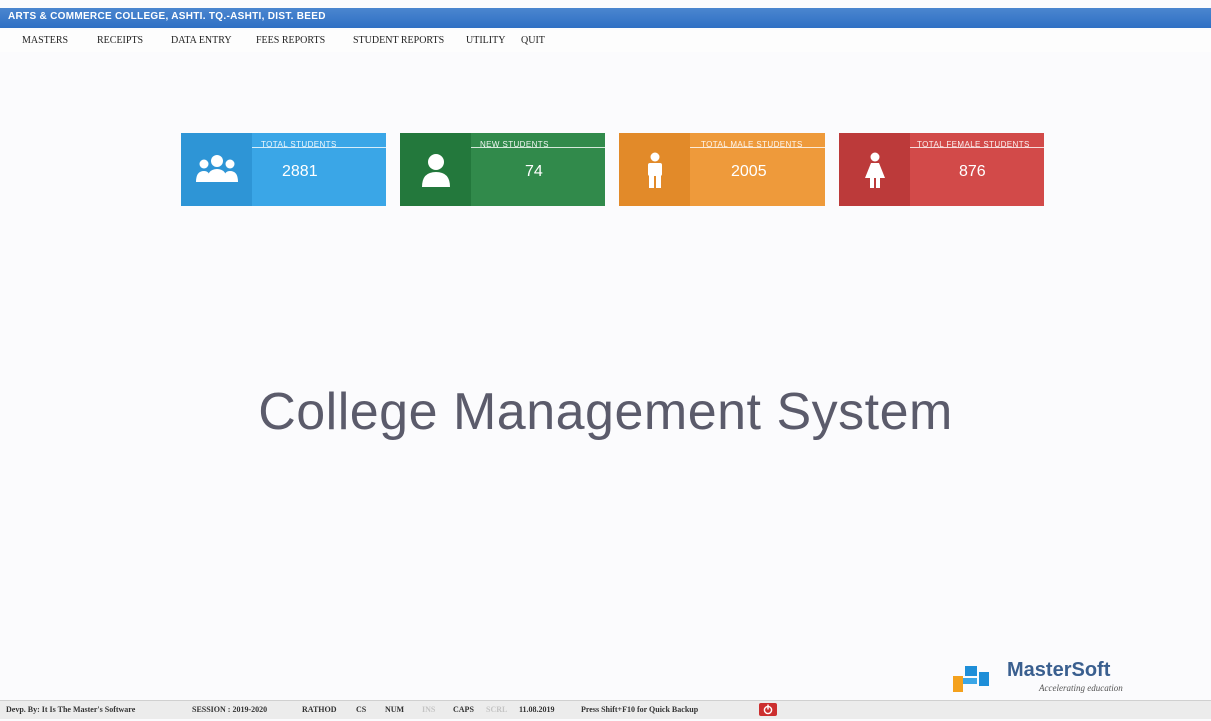 The image size is (1211, 721). I want to click on status-ins: INS, so click(429, 709).